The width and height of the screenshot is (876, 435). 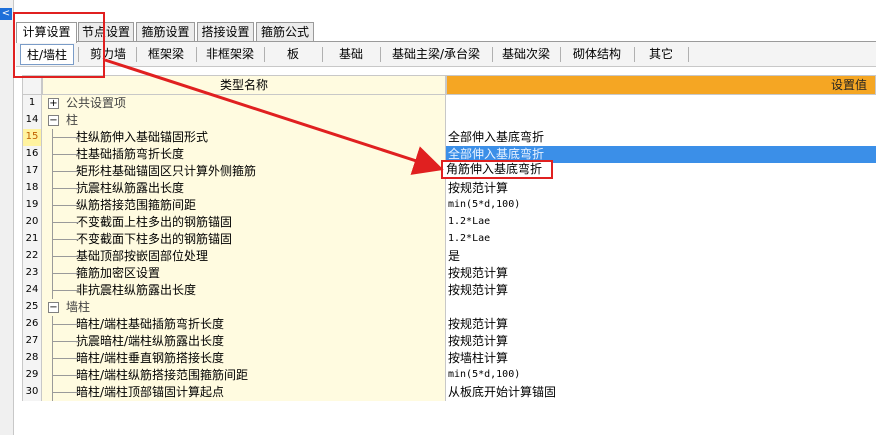 What do you see at coordinates (244, 120) in the screenshot?
I see `setting-name: 柱` at bounding box center [244, 120].